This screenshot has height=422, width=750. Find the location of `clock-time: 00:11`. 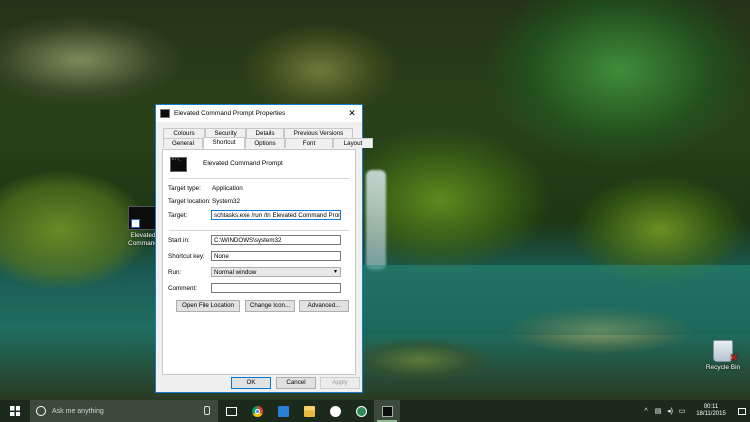

clock-time: 00:11 is located at coordinates (711, 407).